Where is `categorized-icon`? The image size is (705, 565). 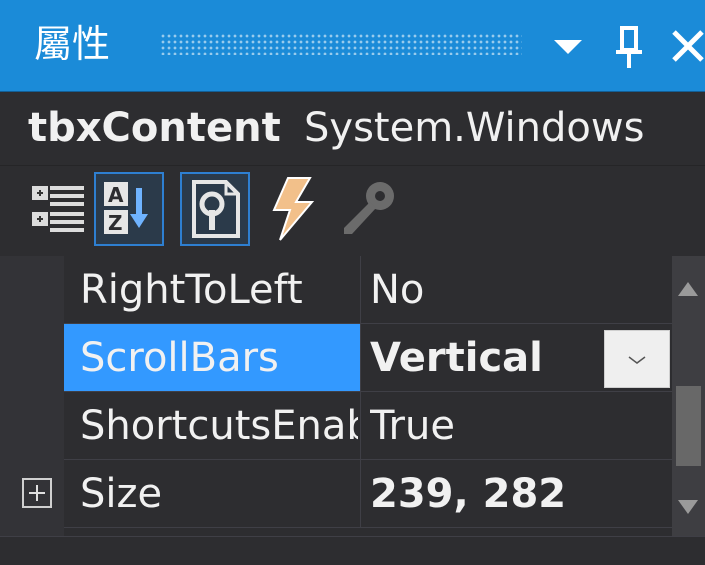 categorized-icon is located at coordinates (58, 209).